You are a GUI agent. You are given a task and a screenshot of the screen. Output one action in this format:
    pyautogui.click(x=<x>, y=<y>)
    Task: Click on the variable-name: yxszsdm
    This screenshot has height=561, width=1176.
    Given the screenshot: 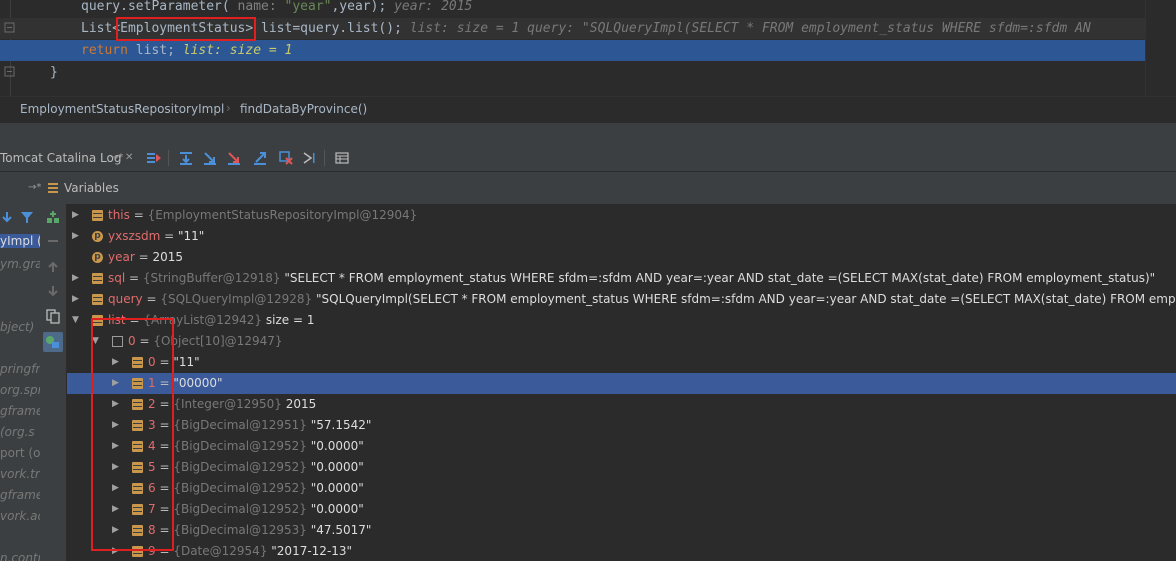 What is the action you would take?
    pyautogui.click(x=134, y=236)
    